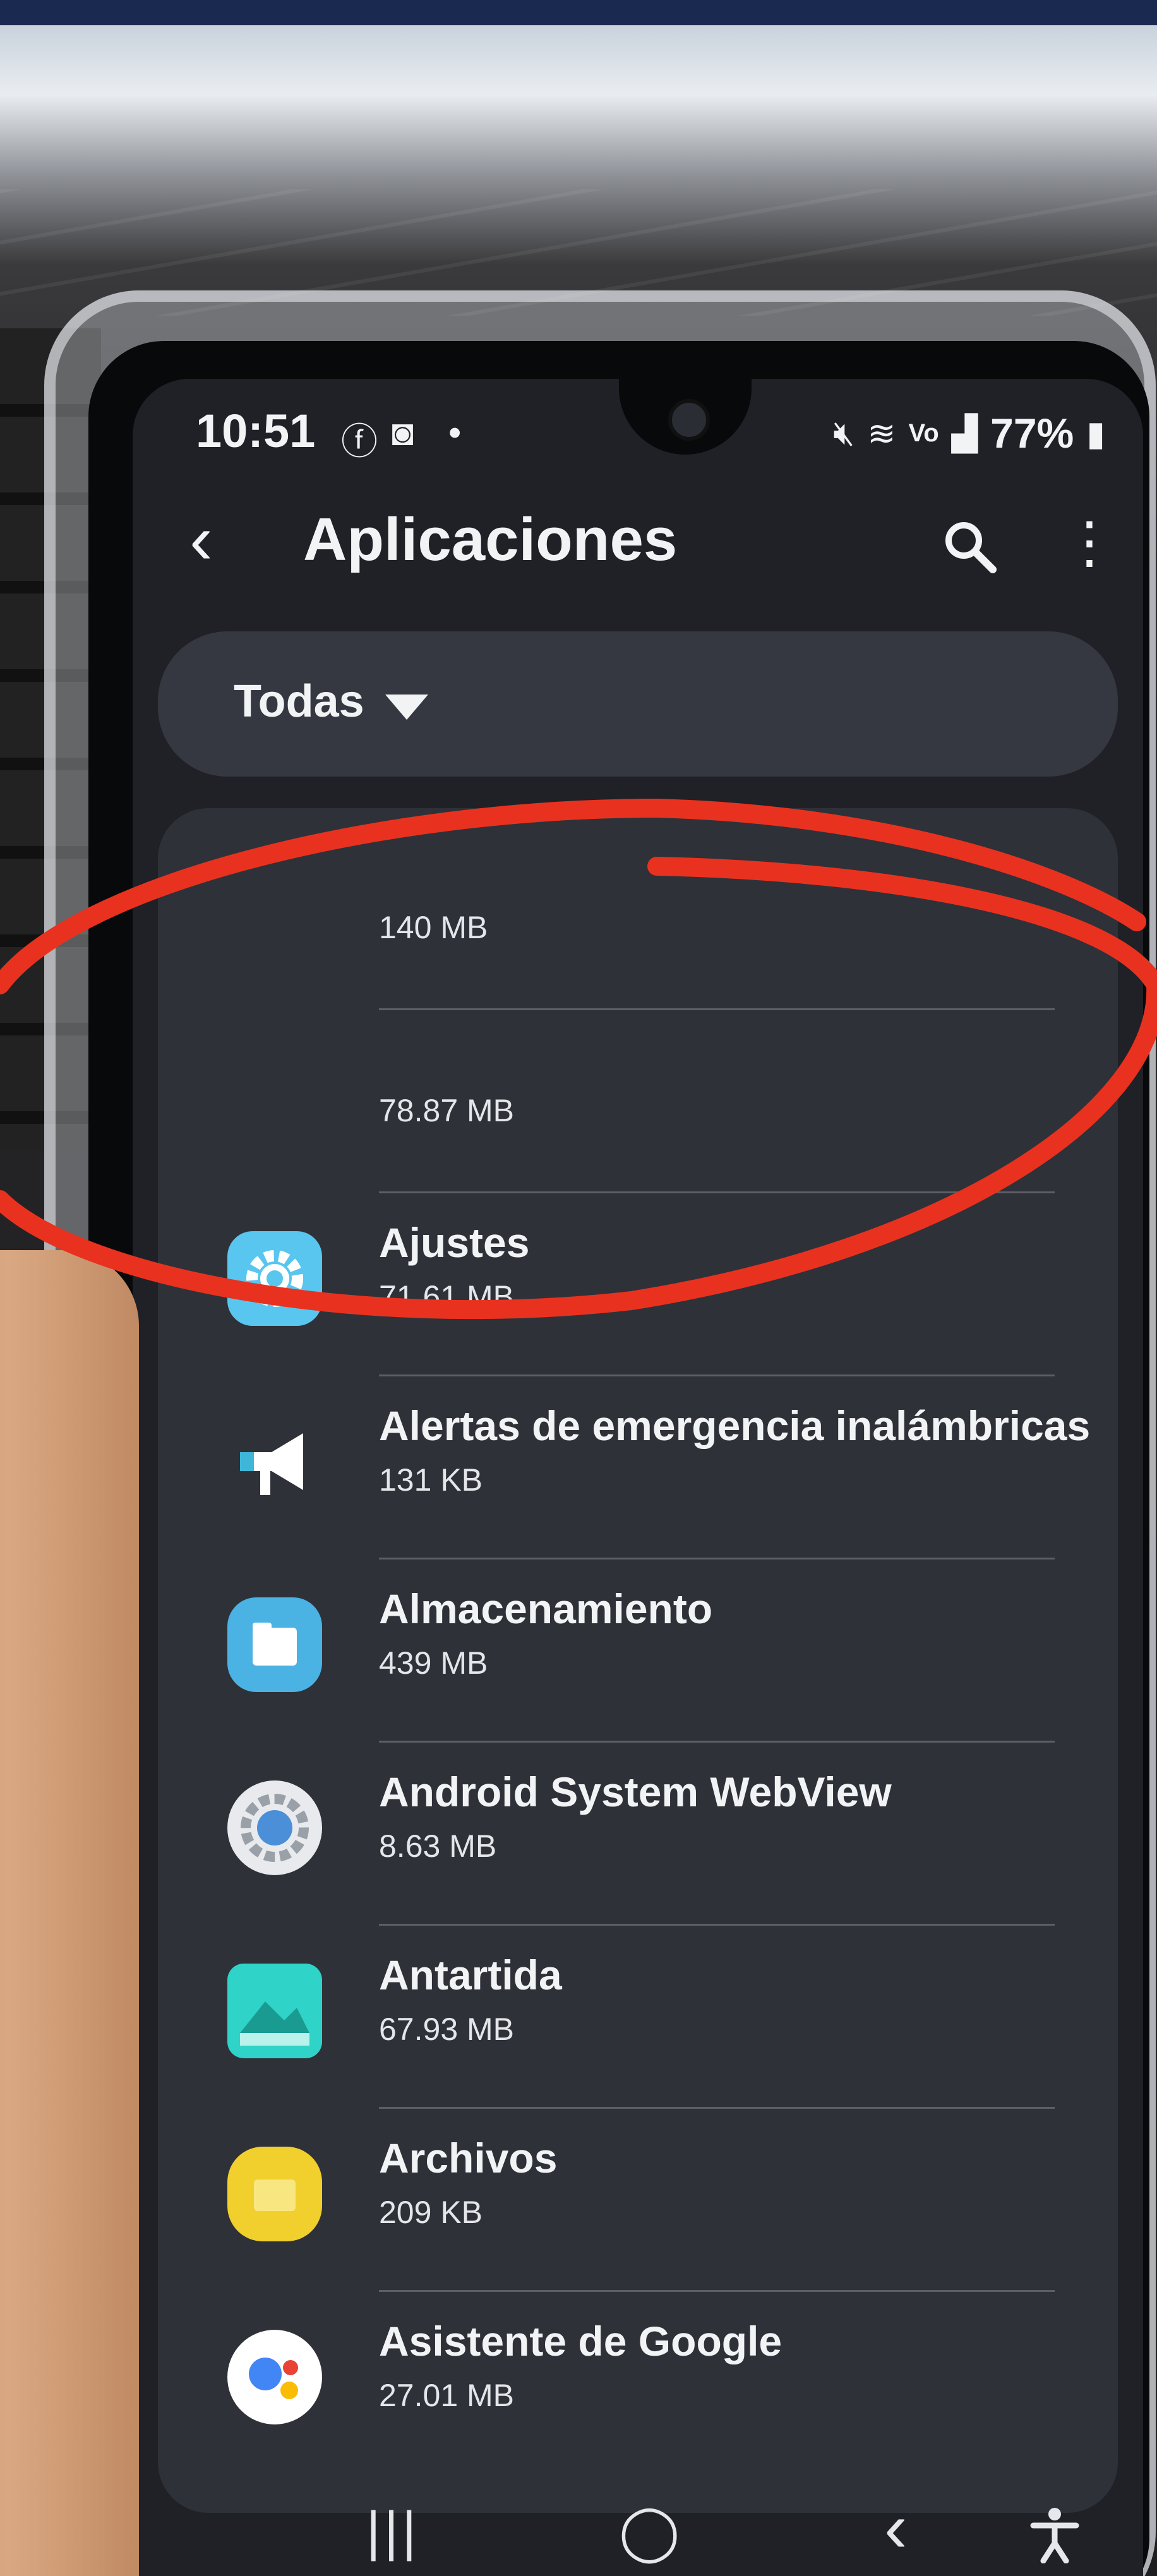 This screenshot has width=1157, height=2576. Describe the element at coordinates (468, 2158) in the screenshot. I see `app-name: Archivos` at that location.